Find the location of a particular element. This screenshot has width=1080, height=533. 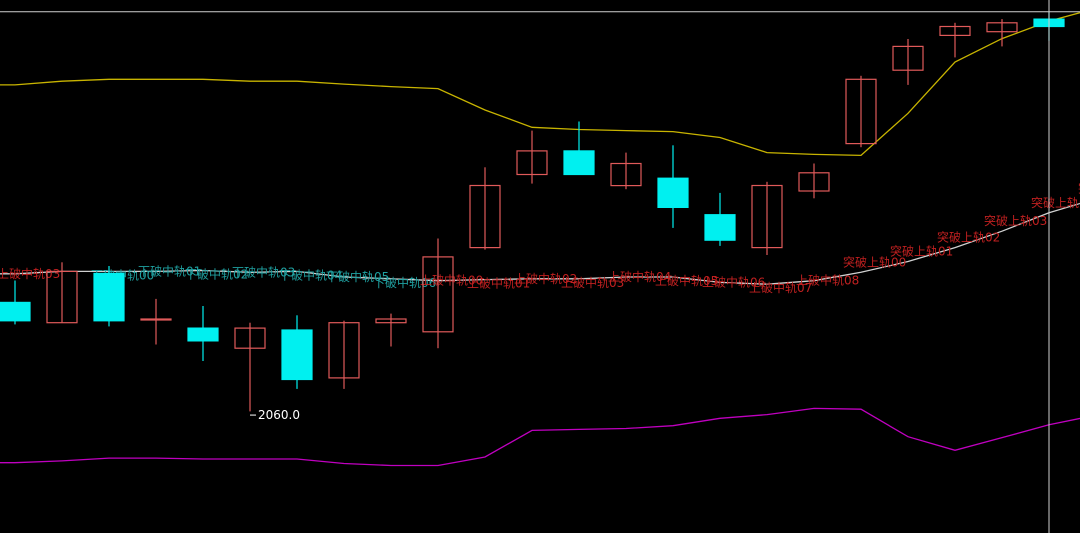

signal-label: 上破中轨03 is located at coordinates (30, 273).